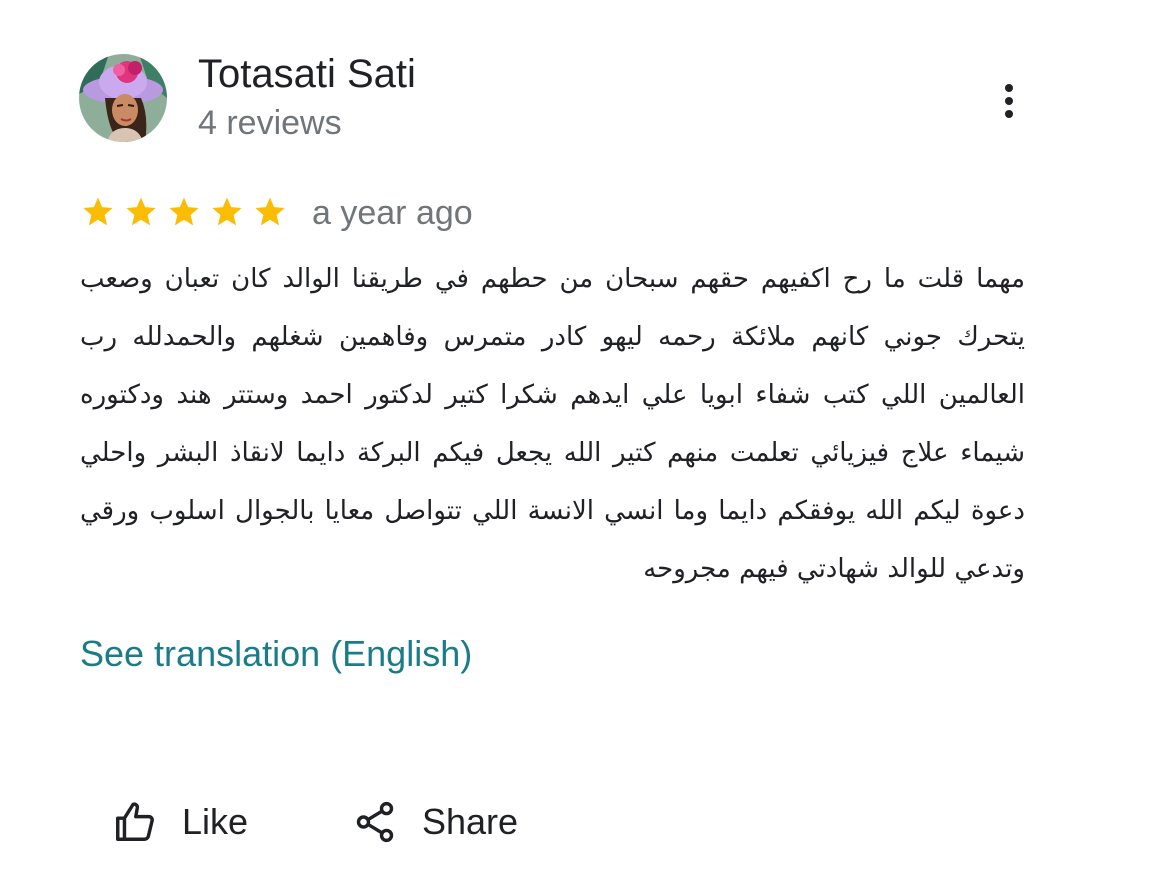  What do you see at coordinates (270, 123) in the screenshot?
I see `review-count: 4 reviews` at bounding box center [270, 123].